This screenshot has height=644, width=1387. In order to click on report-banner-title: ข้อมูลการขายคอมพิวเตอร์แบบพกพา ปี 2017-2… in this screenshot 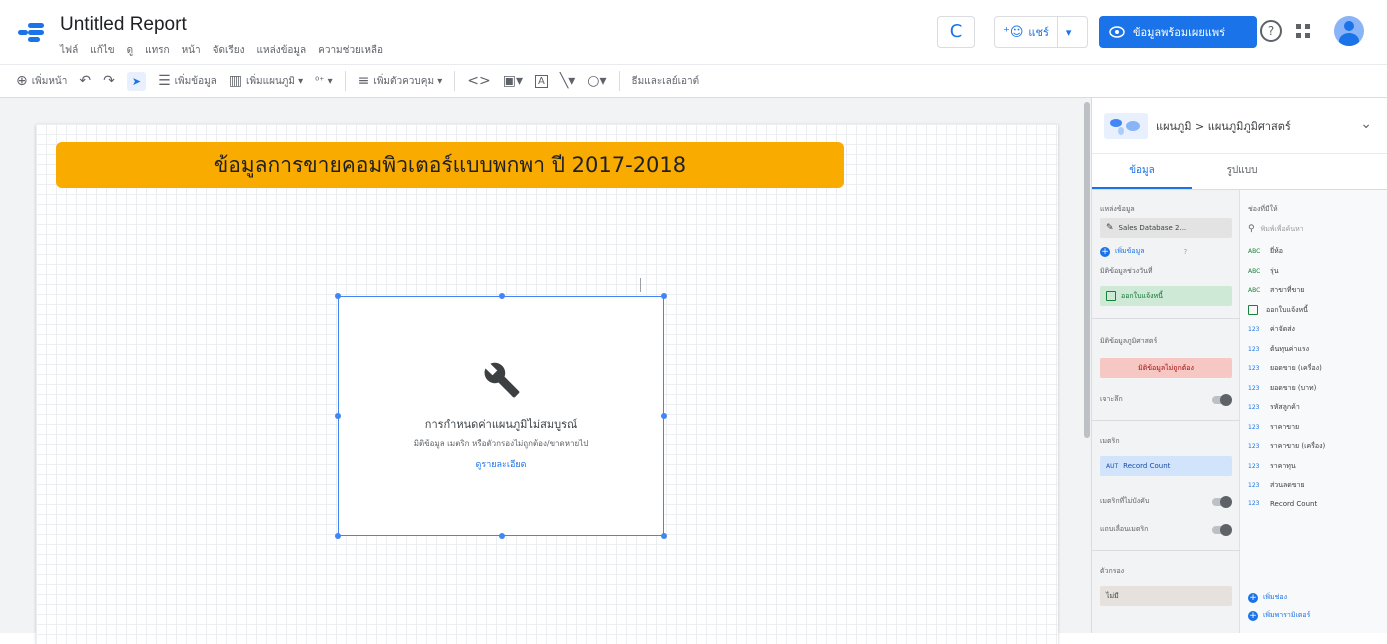, I will do `click(450, 165)`.